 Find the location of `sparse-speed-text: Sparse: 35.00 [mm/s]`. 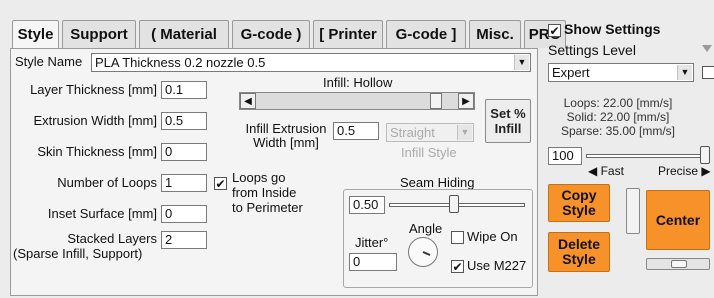

sparse-speed-text: Sparse: 35.00 [mm/s] is located at coordinates (618, 131).